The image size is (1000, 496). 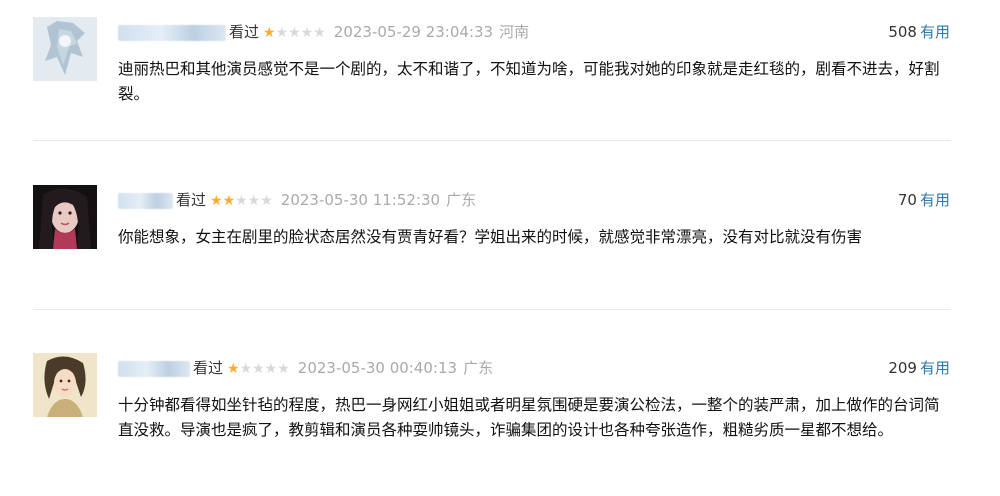 I want to click on vote-count: 70, so click(x=907, y=200).